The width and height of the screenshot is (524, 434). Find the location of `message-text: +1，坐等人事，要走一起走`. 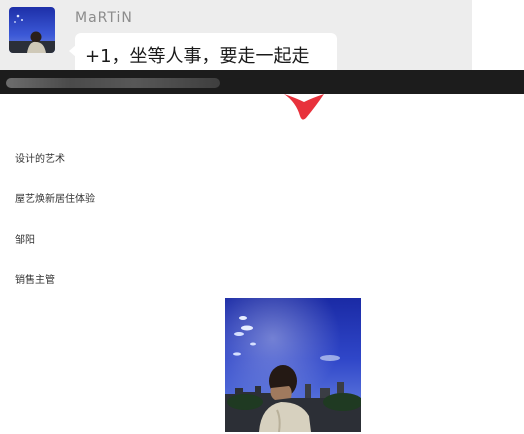

message-text: +1，坐等人事，要走一起走 is located at coordinates (197, 56).